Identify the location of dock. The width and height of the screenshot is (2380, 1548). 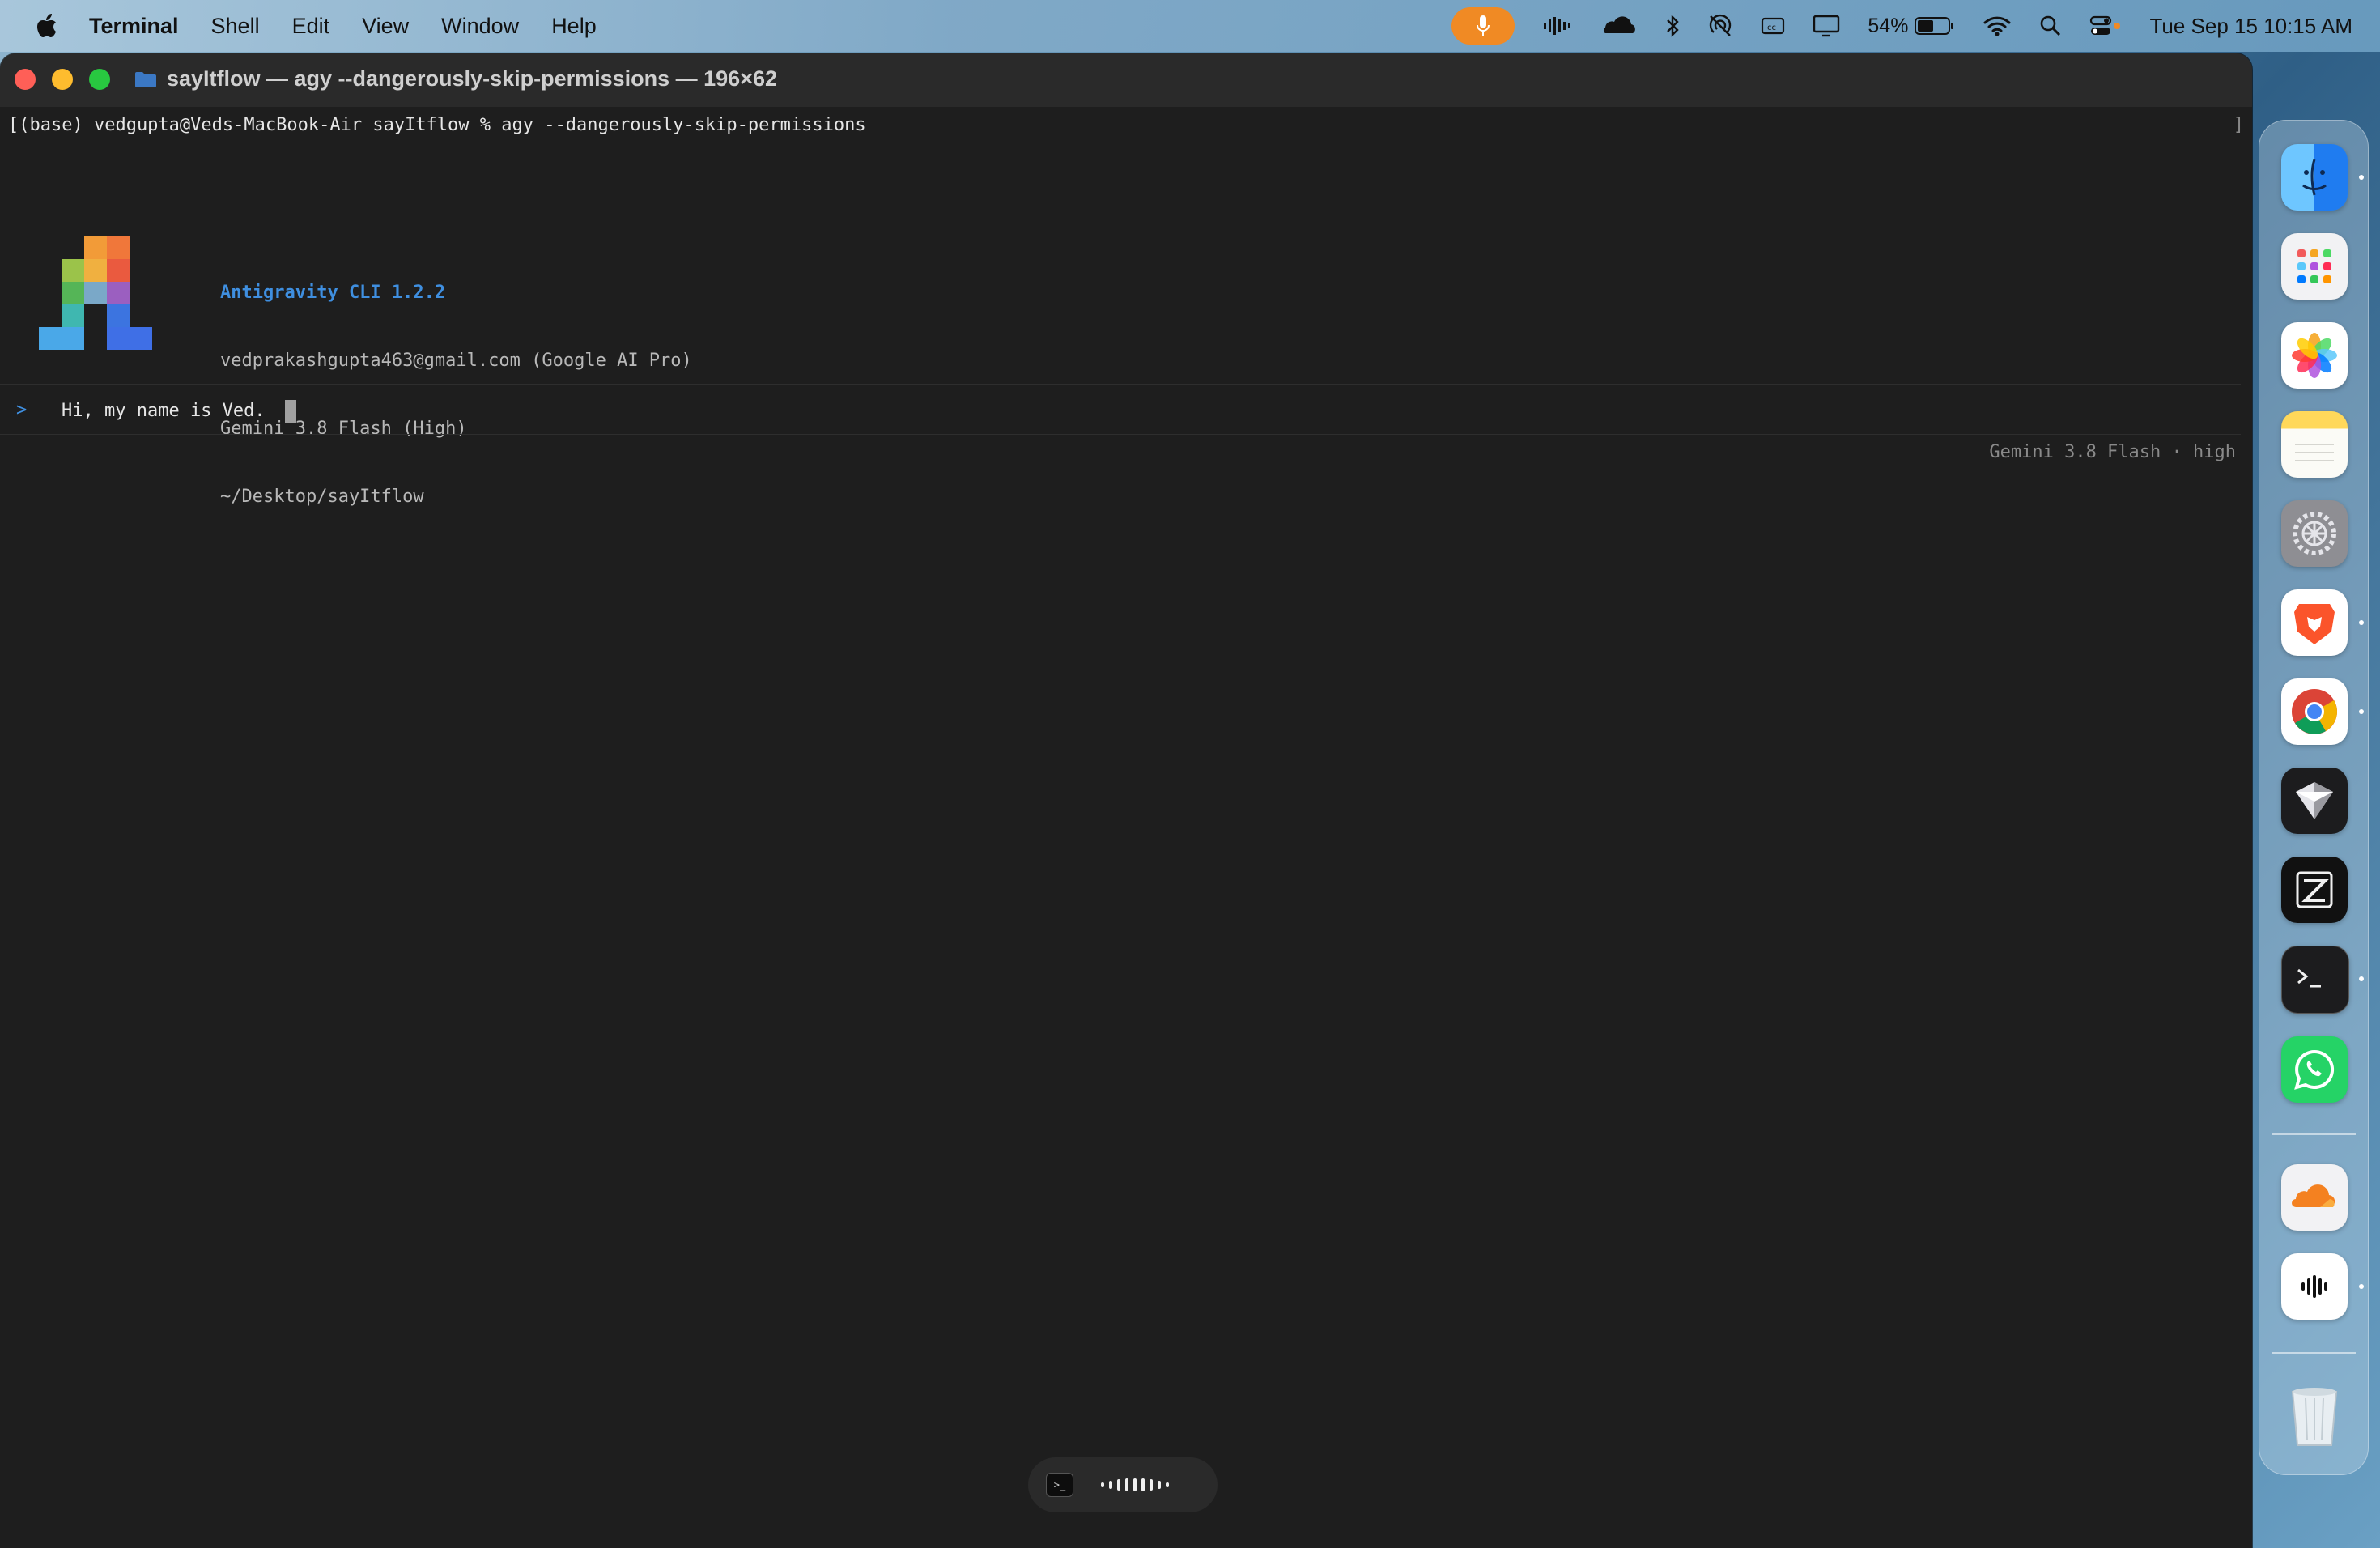
(2314, 797).